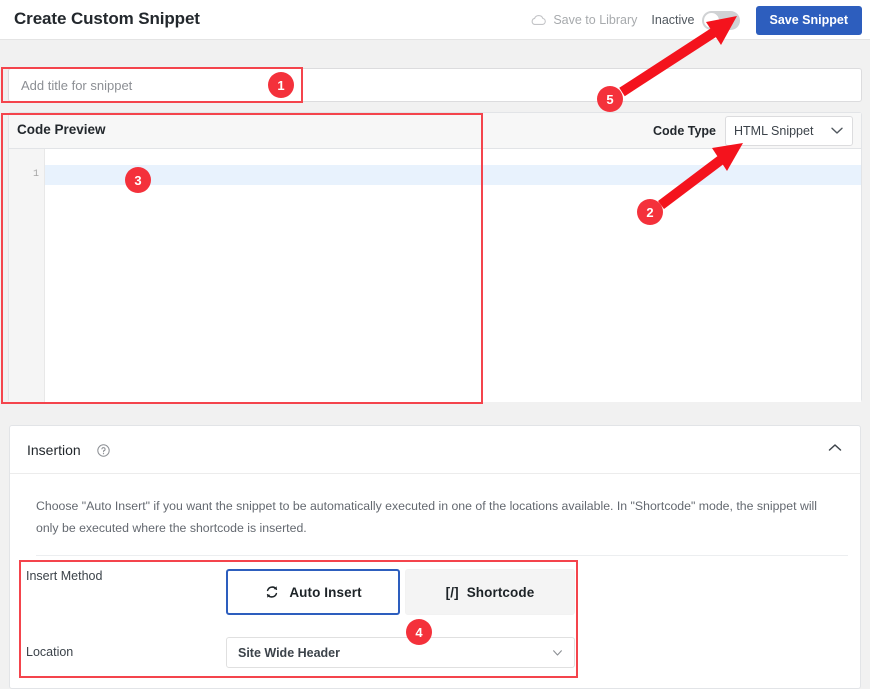 This screenshot has height=689, width=870. I want to click on auto-insert-label: Auto Insert, so click(325, 592).